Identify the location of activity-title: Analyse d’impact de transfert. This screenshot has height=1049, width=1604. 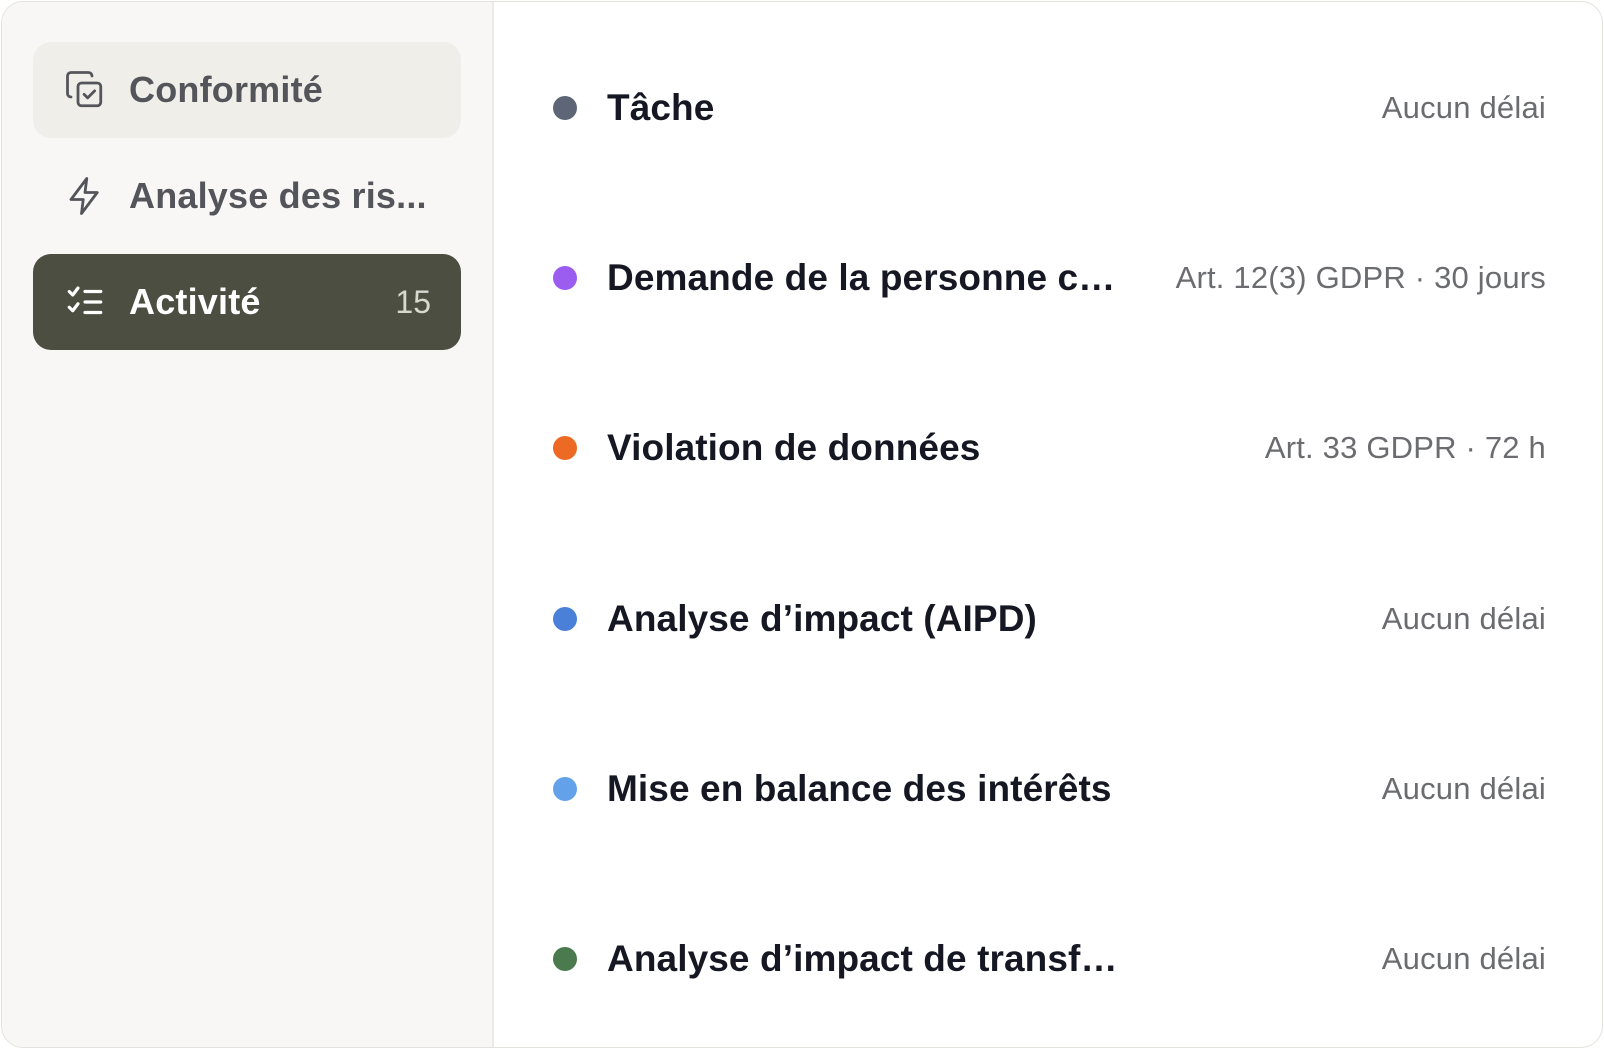
(867, 958).